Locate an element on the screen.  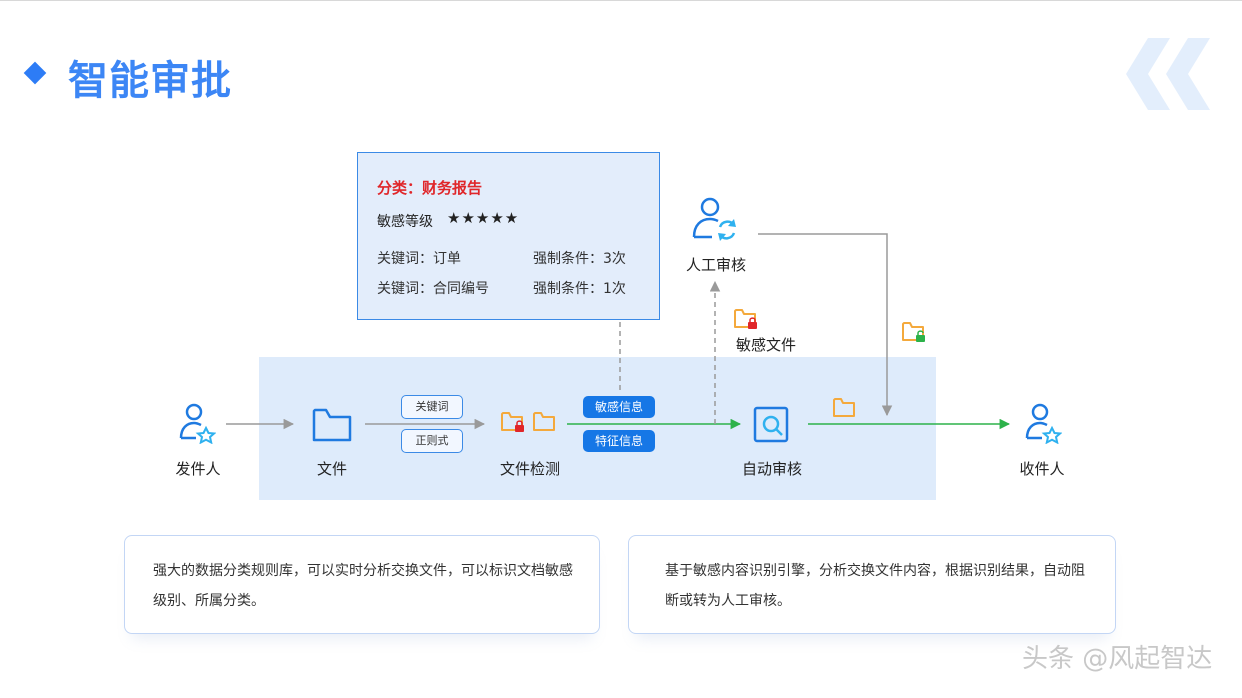
file-folder-icon is located at coordinates (332, 425).